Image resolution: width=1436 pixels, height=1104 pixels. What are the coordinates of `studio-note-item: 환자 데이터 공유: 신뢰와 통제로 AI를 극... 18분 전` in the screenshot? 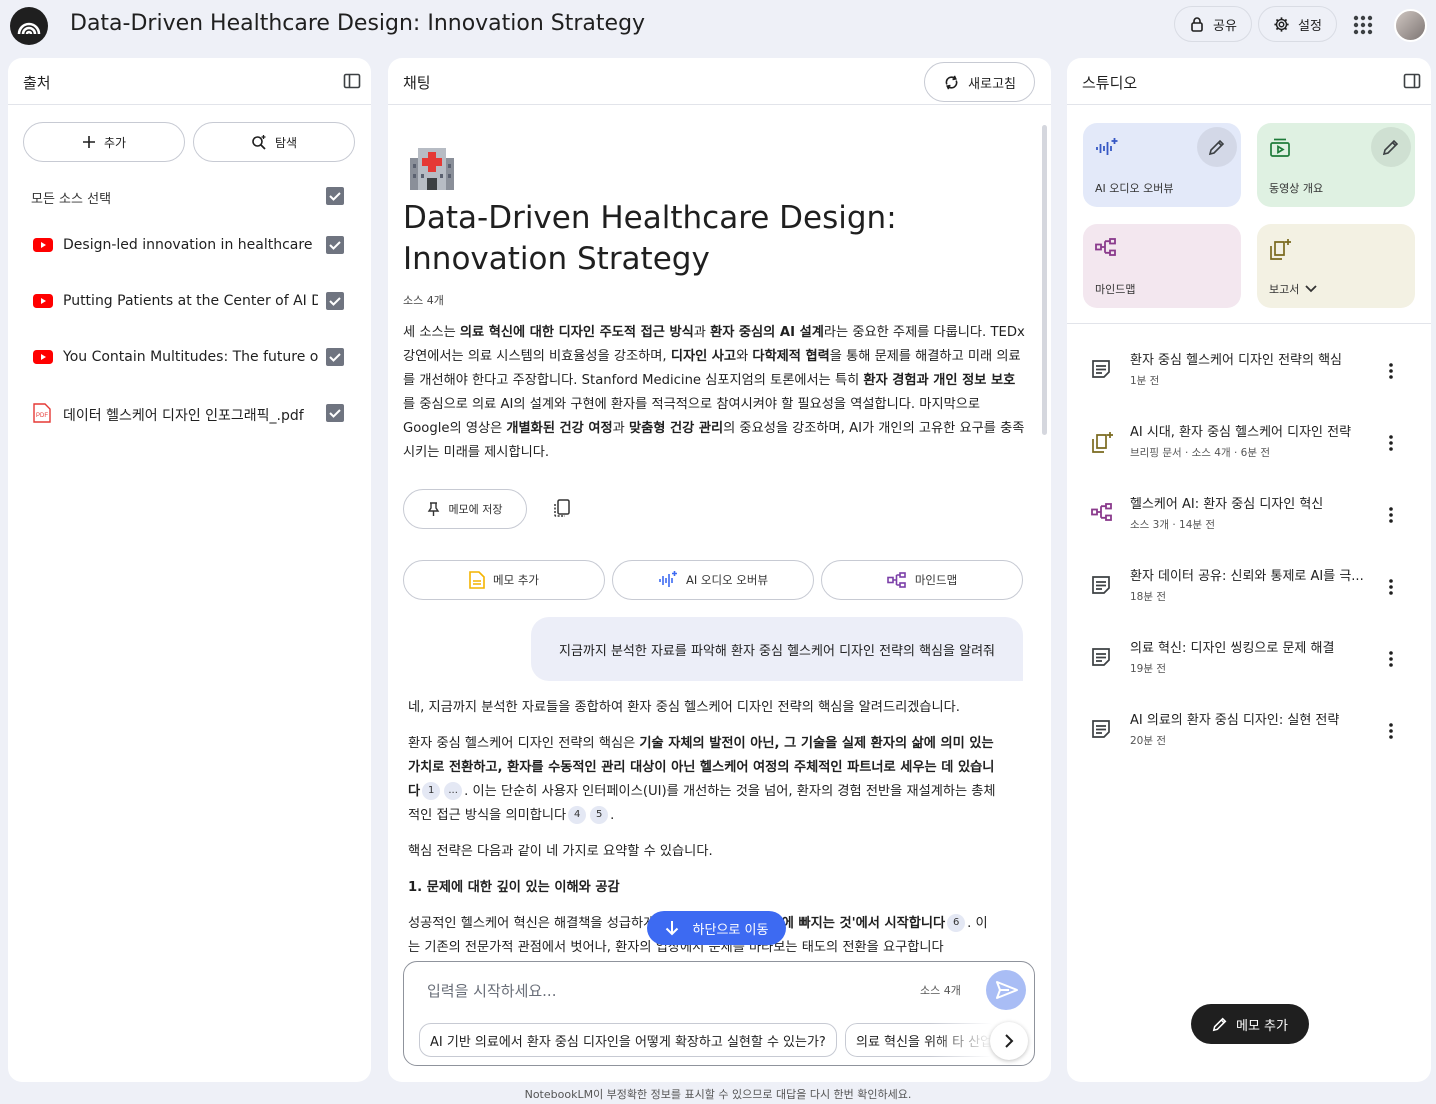 It's located at (1249, 589).